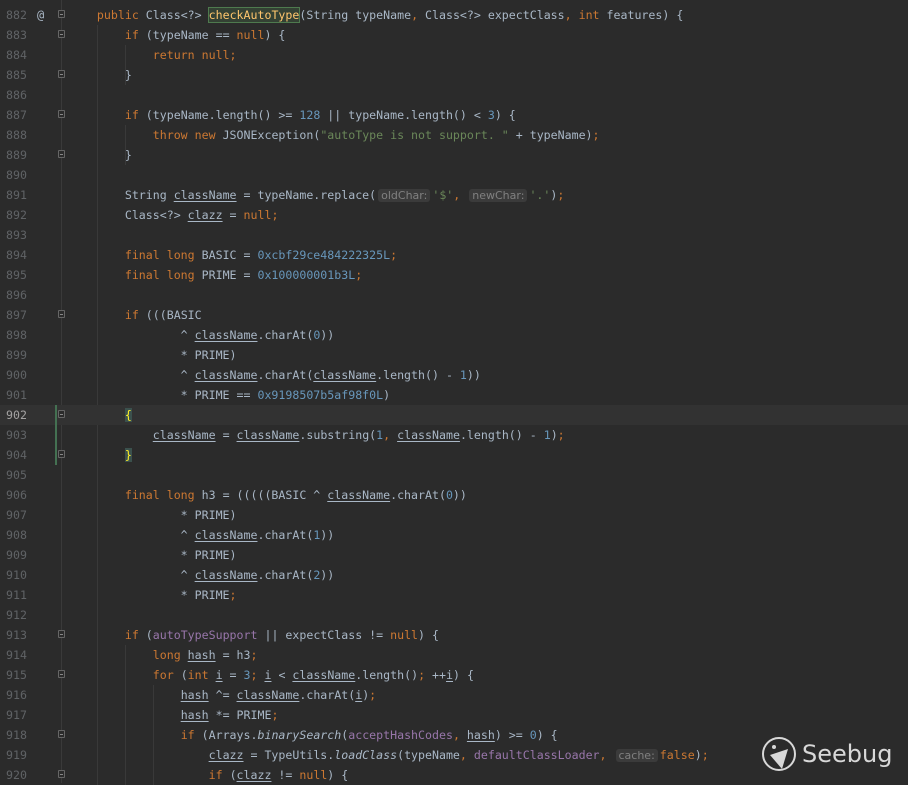 Image resolution: width=908 pixels, height=785 pixels. Describe the element at coordinates (202, 575) in the screenshot. I see `code-text: ^ className.charAt(2))` at that location.